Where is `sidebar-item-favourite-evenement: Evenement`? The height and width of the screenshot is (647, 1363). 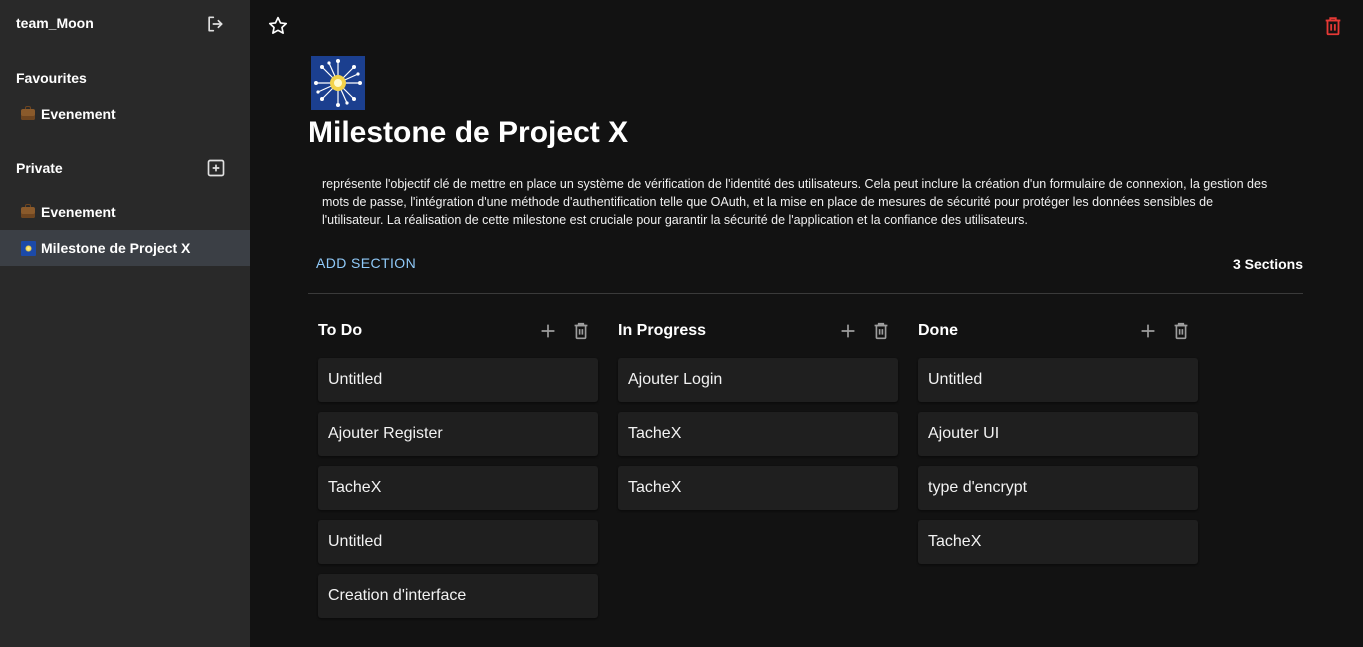 sidebar-item-favourite-evenement: Evenement is located at coordinates (125, 114).